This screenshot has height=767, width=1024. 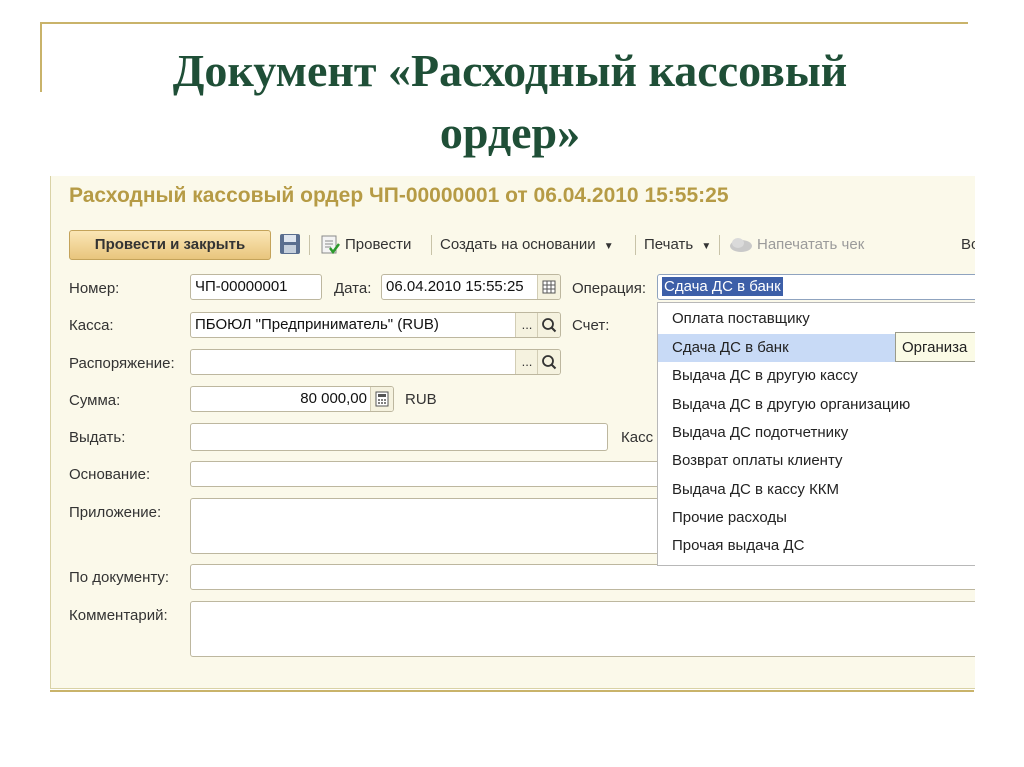 What do you see at coordinates (118, 615) in the screenshot?
I see `comment-label: Комментарий:` at bounding box center [118, 615].